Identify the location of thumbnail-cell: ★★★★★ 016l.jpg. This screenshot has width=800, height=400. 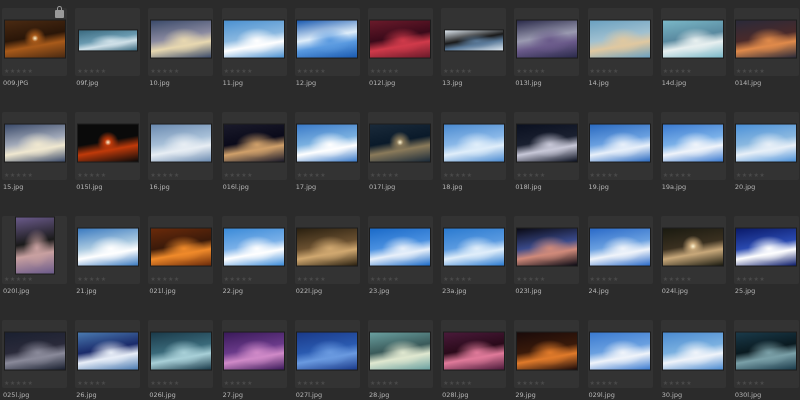
(254, 151).